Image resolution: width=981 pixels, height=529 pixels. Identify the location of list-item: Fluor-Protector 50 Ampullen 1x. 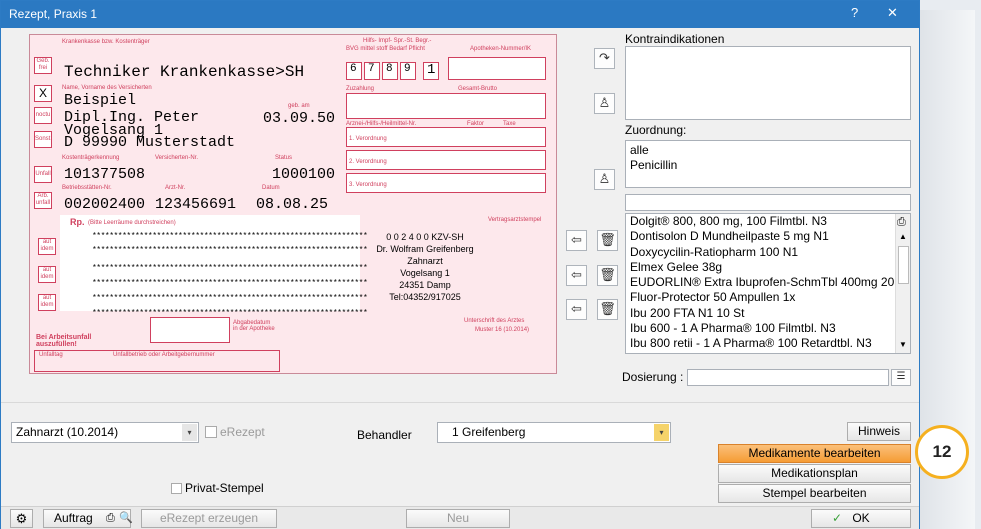
(761, 297).